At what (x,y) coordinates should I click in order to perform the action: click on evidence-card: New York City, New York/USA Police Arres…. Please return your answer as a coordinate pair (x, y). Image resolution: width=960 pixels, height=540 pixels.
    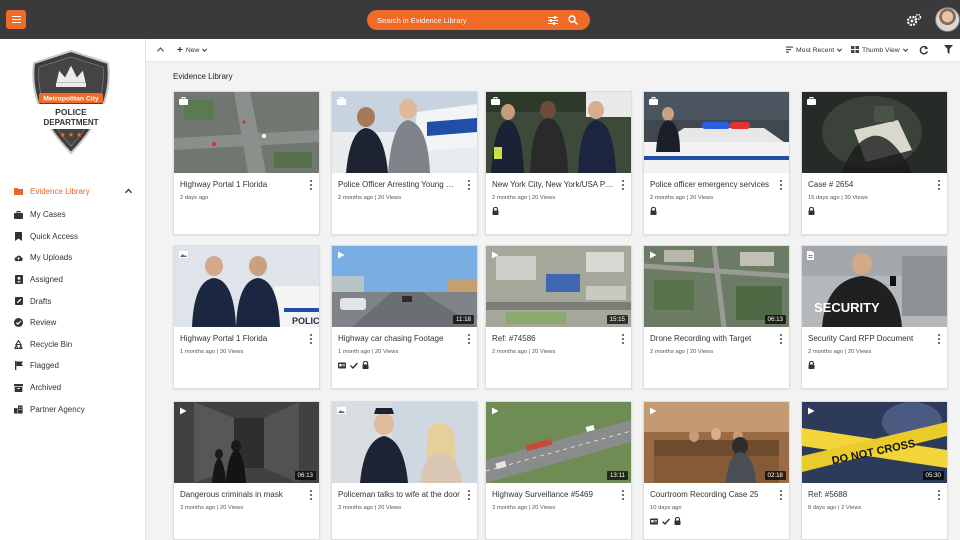
    Looking at the image, I should click on (558, 163).